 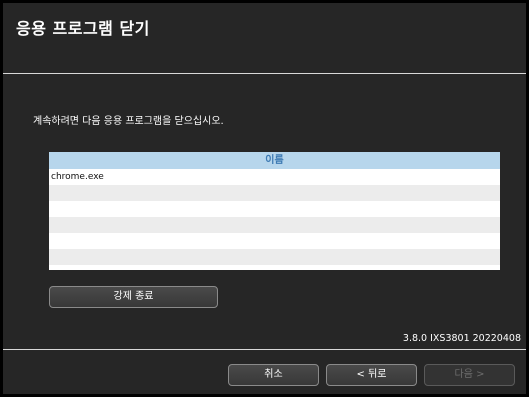 I want to click on column-header-name: 이름, so click(x=274, y=160).